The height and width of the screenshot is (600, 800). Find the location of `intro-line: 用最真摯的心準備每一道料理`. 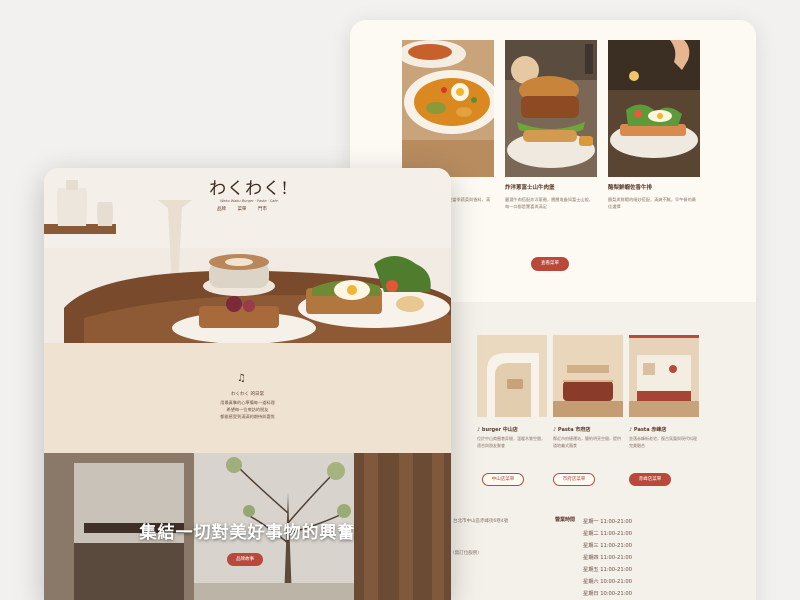

intro-line: 用最真摯的心準備每一道料理 is located at coordinates (247, 402).